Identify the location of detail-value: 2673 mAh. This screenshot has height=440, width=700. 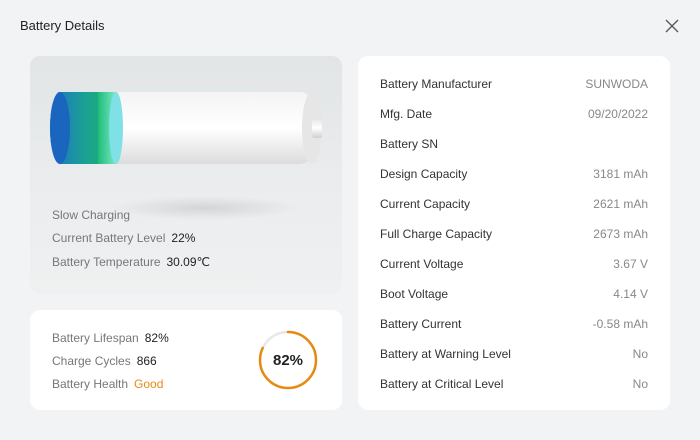
(620, 234).